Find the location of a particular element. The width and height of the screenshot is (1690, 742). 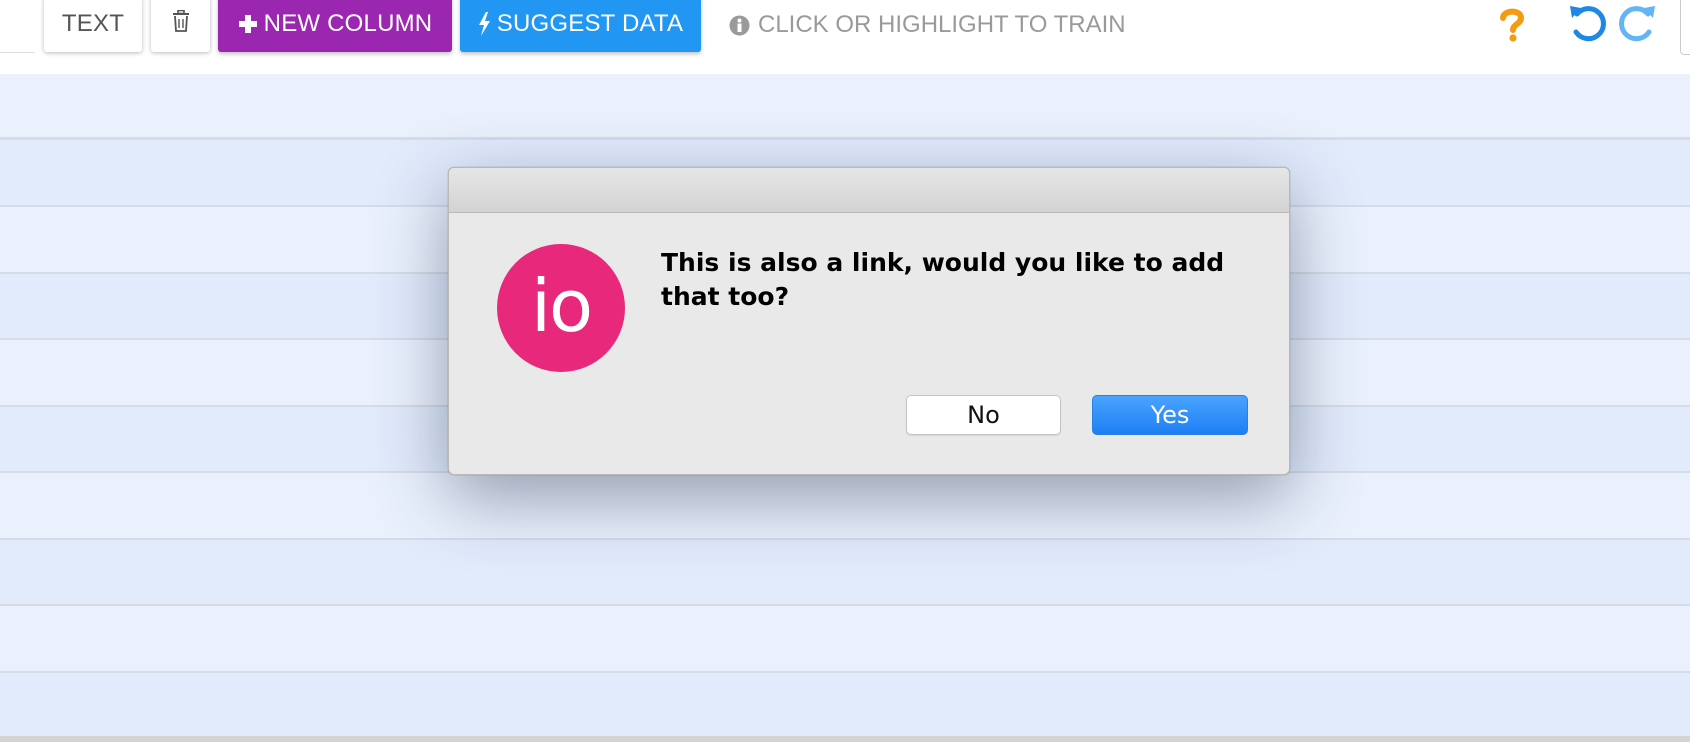

horizontal-scrollbar is located at coordinates (845, 739).